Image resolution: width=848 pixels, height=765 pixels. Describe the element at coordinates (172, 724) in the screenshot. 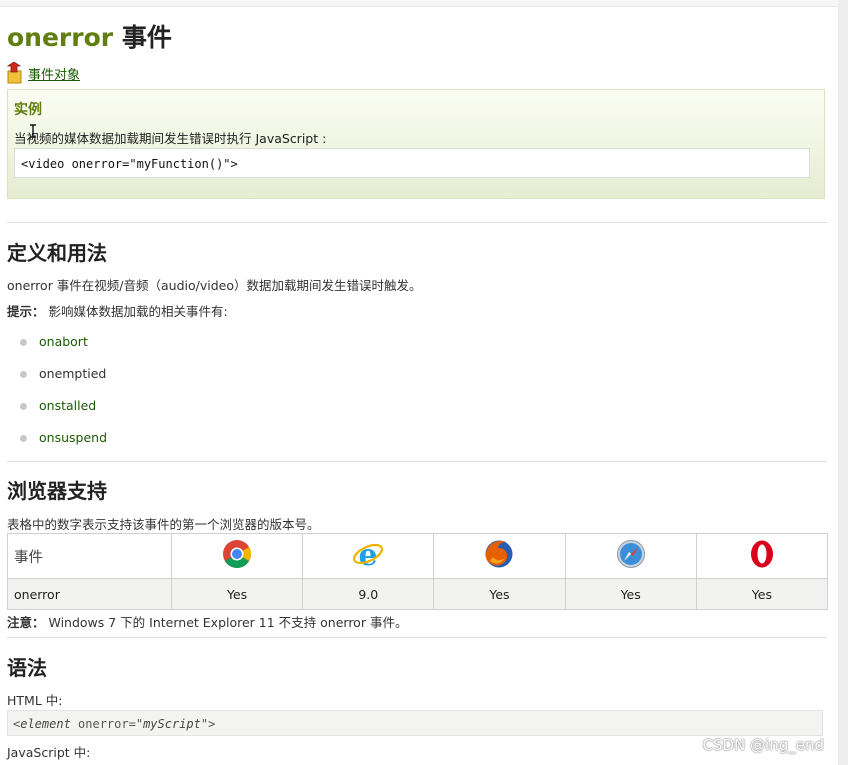

I see `code-script-placeholder: myScript` at that location.